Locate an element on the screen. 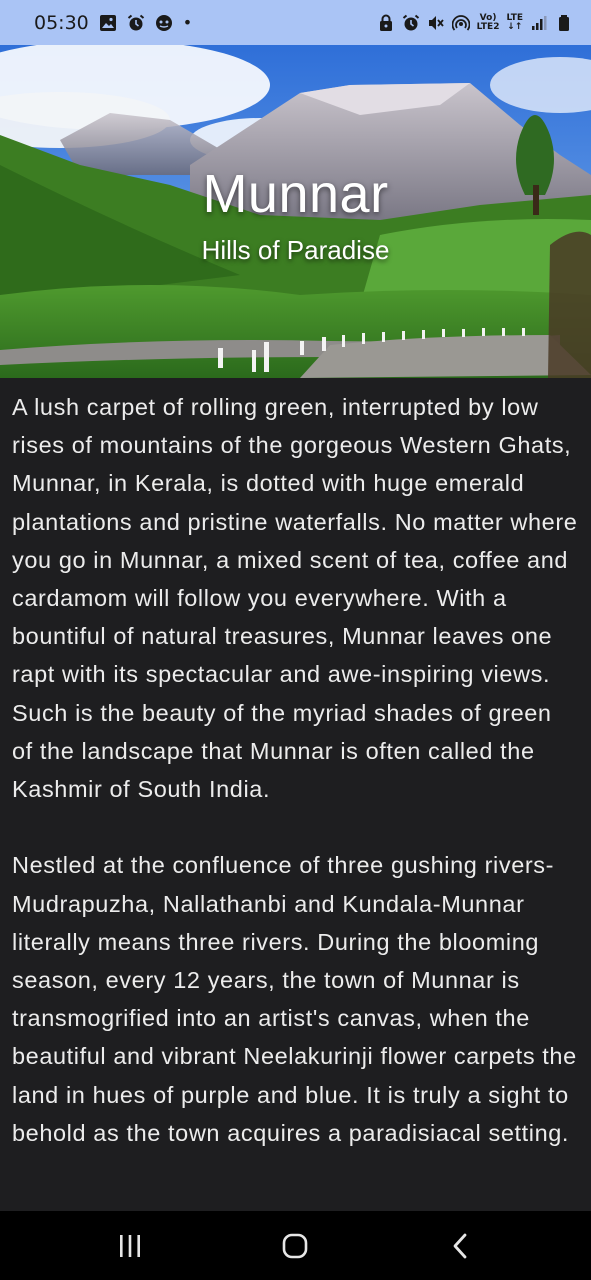  page-subtitle: Hills of Paradise is located at coordinates (295, 250).